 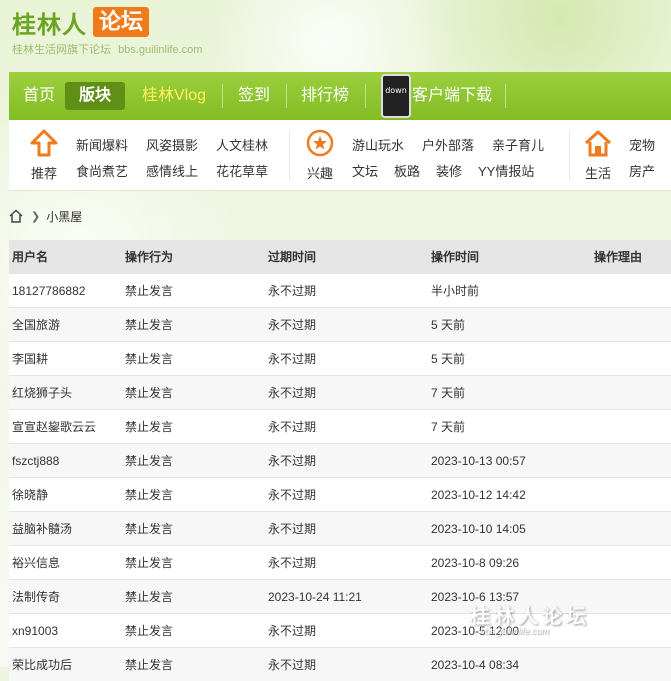 I want to click on site-tagline: 桂林生活网旗下论坛 bbs.guilinlife.com, so click(x=107, y=49).